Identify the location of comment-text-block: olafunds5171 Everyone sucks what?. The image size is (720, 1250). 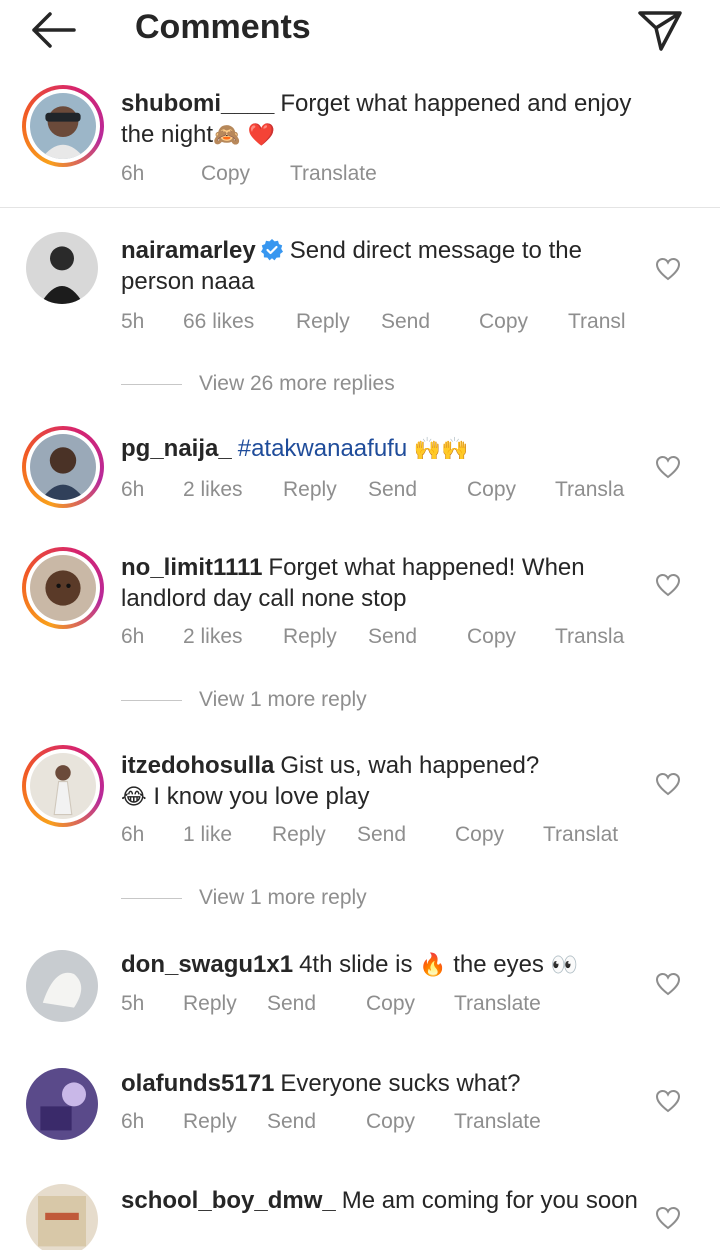
(381, 1083).